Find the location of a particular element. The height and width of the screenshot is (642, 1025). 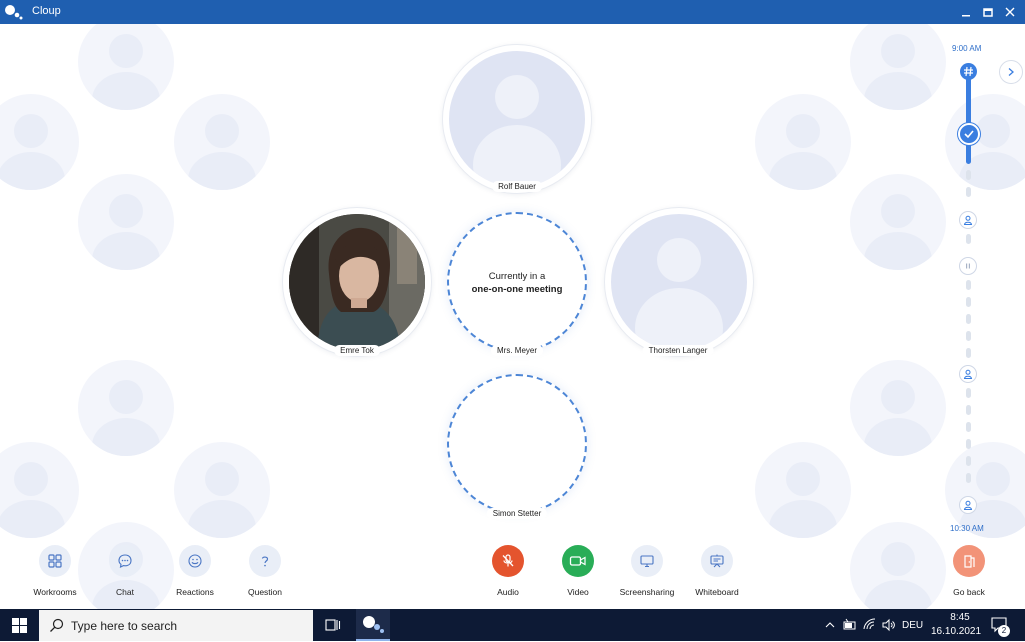

status-line-1: Currently in a is located at coordinates (517, 276).